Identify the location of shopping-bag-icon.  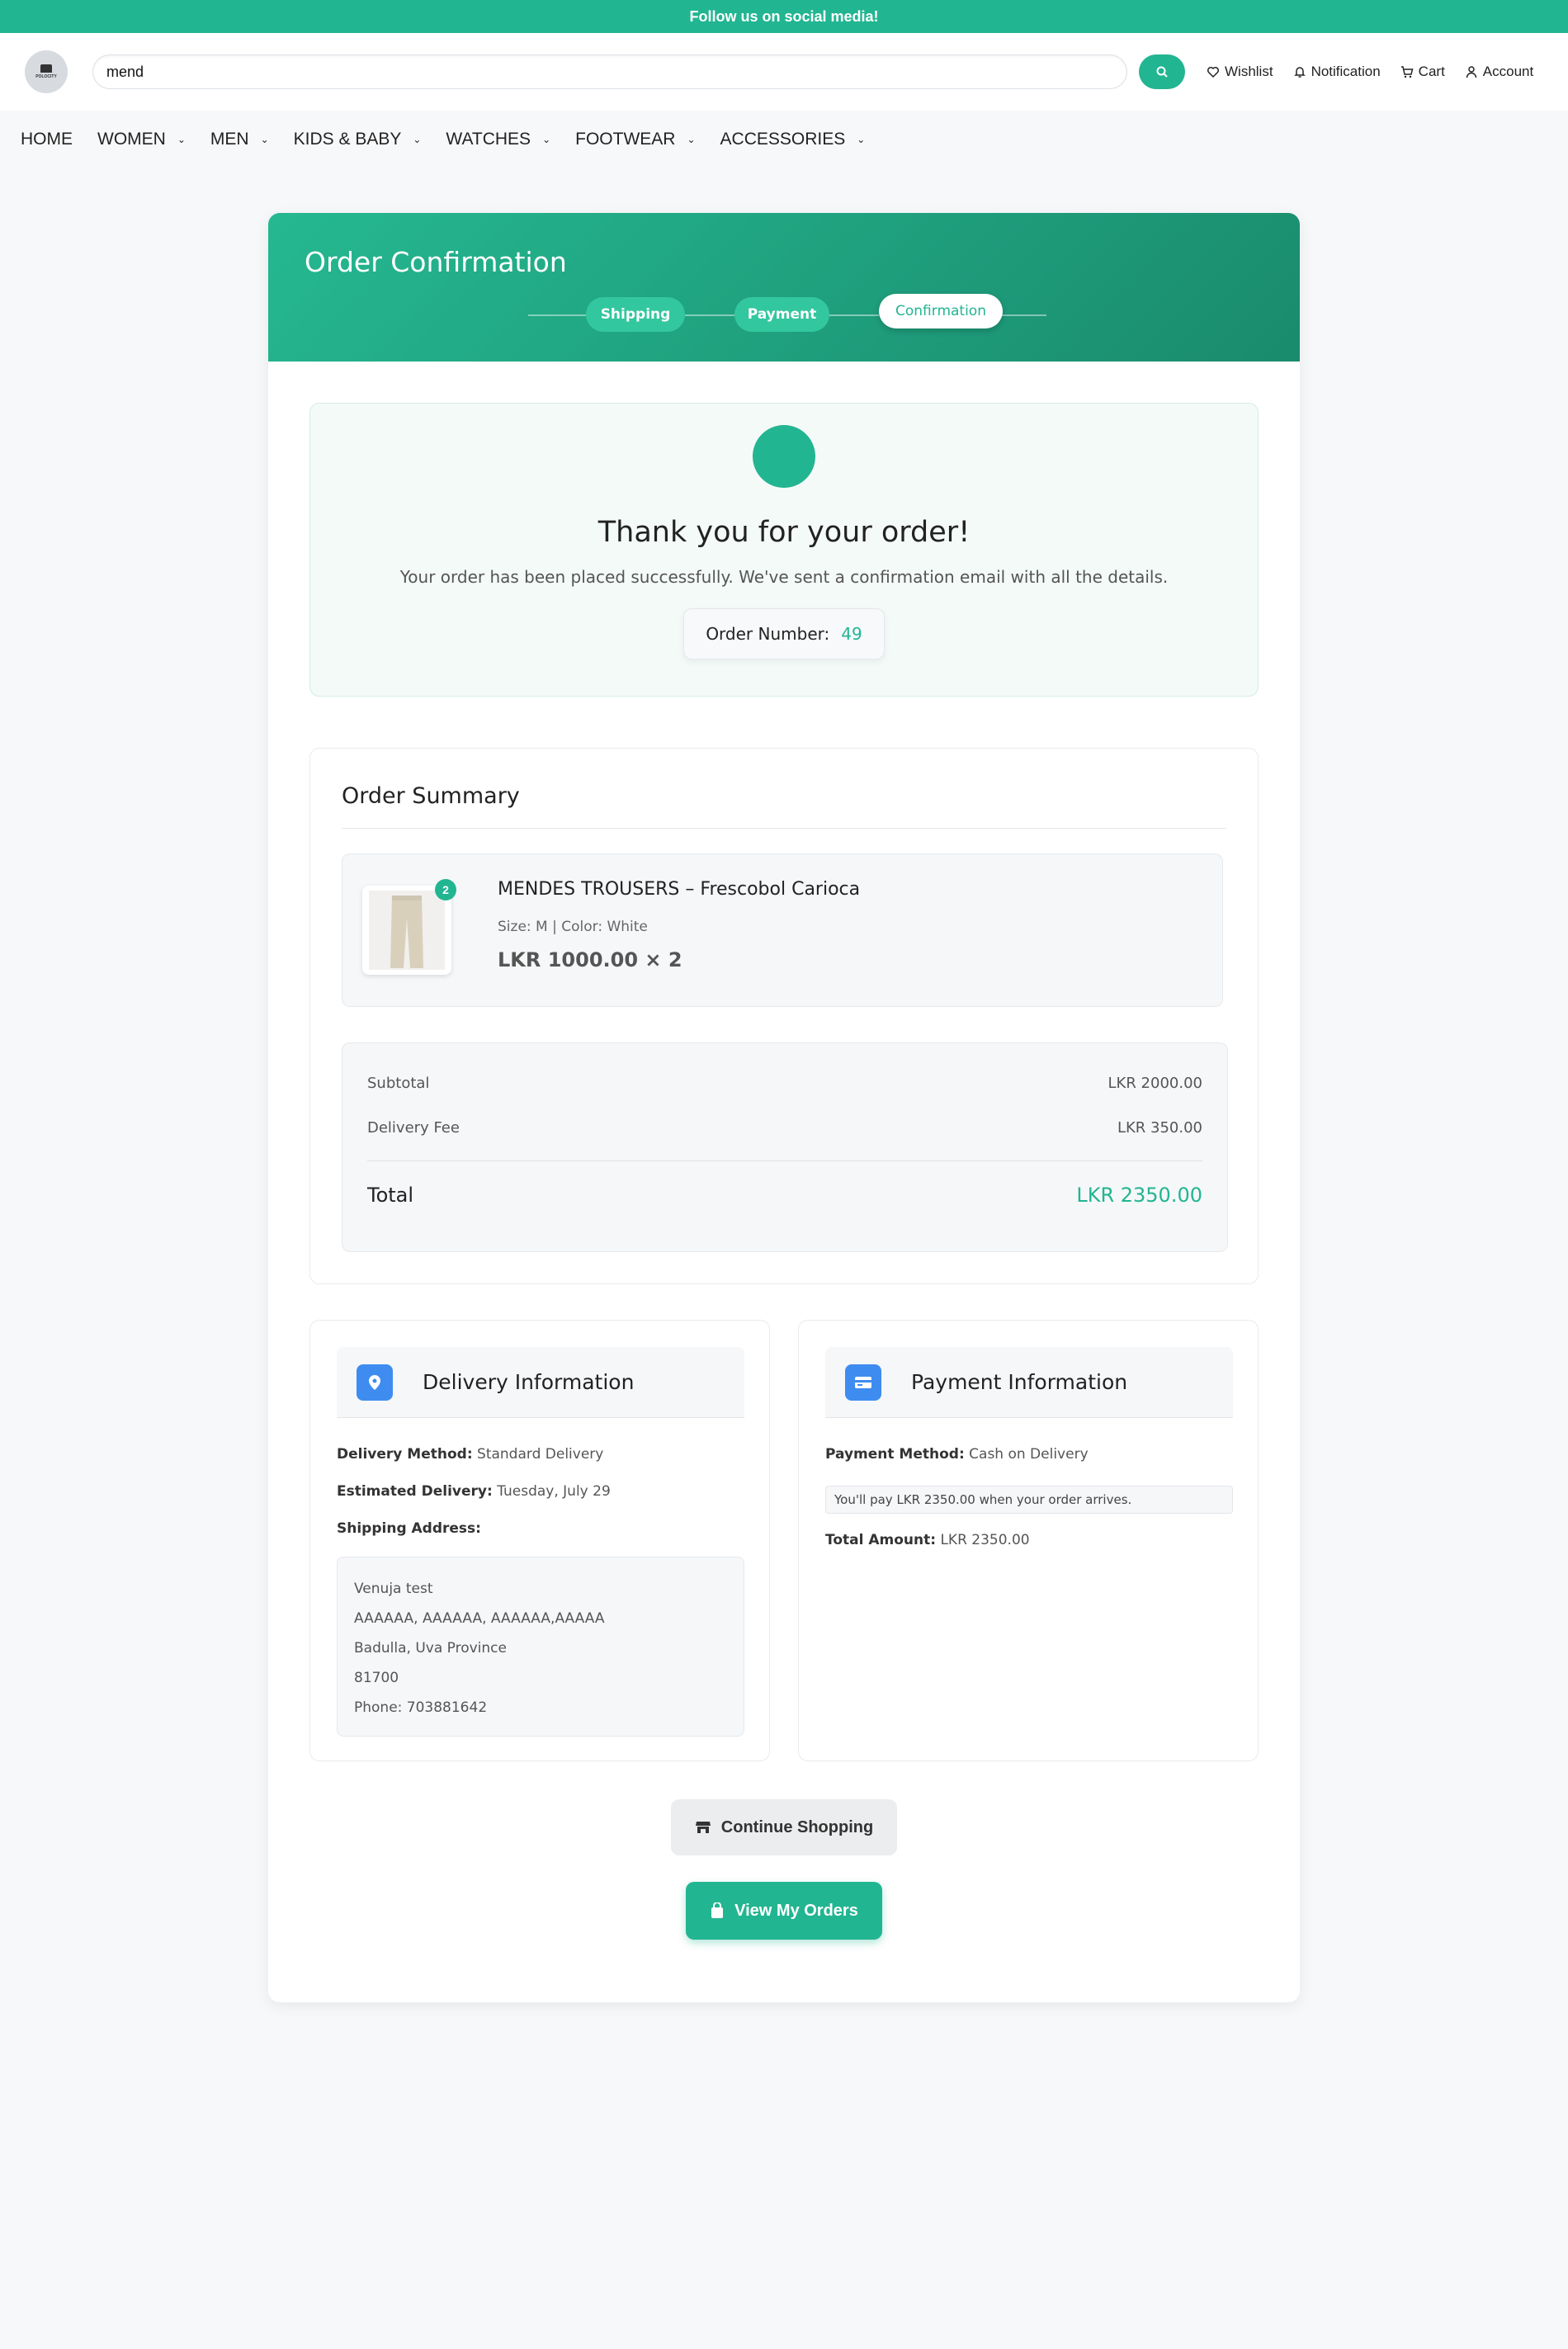
(717, 1910).